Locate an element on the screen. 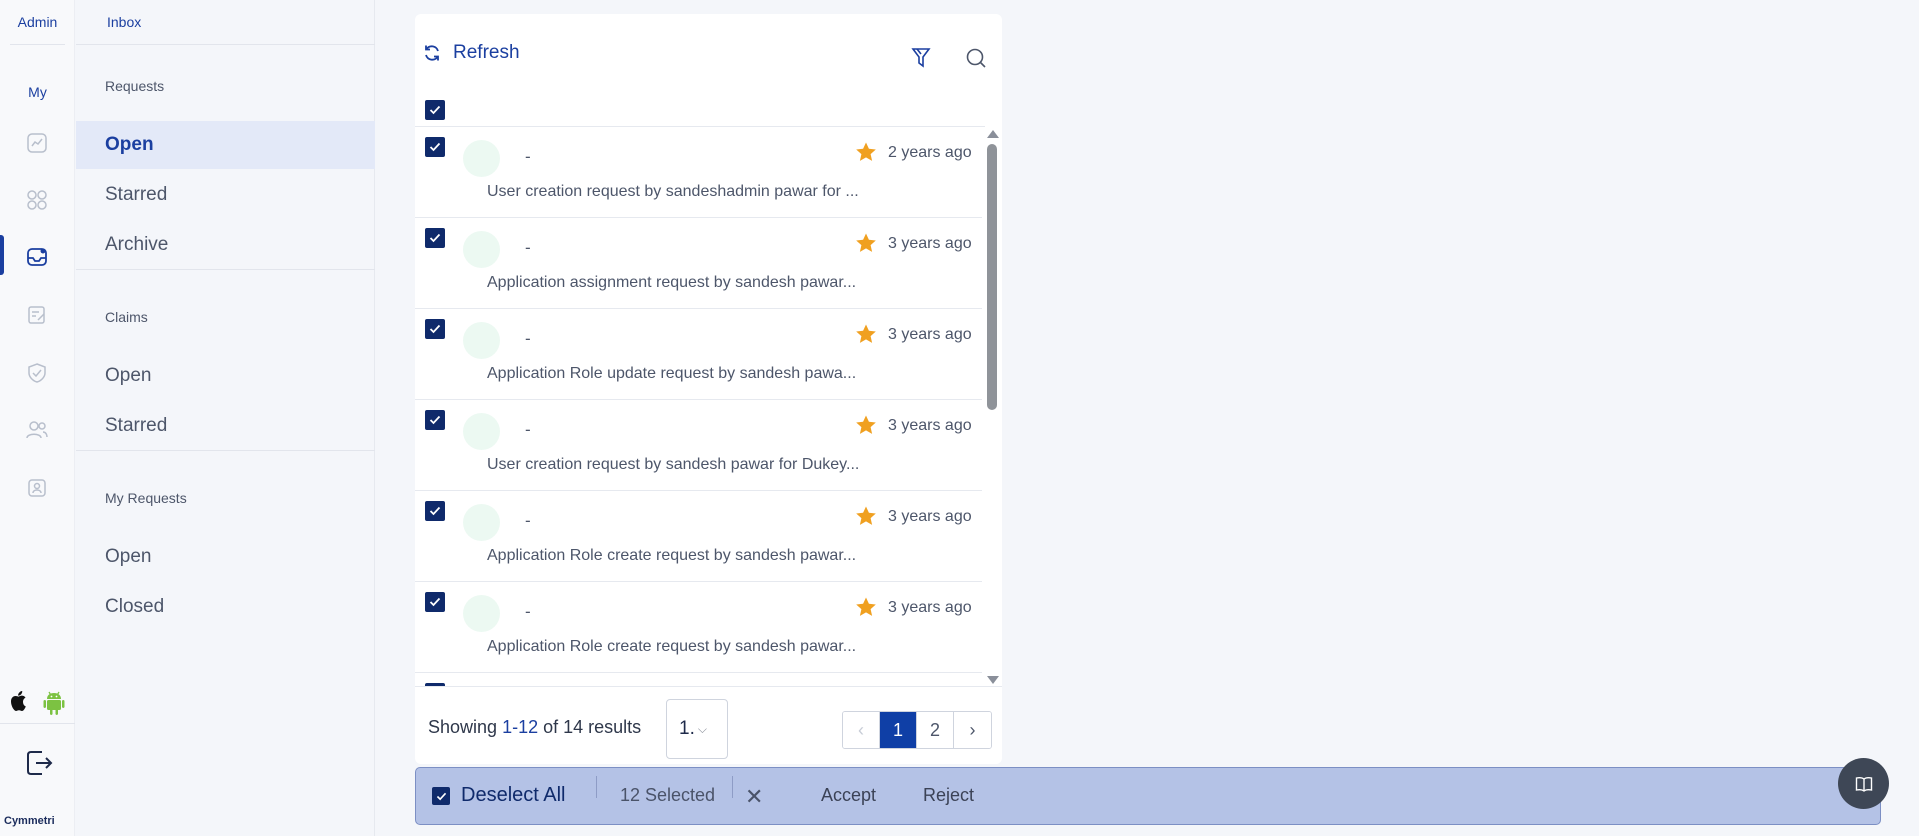  scroll-up-arrow is located at coordinates (993, 134).